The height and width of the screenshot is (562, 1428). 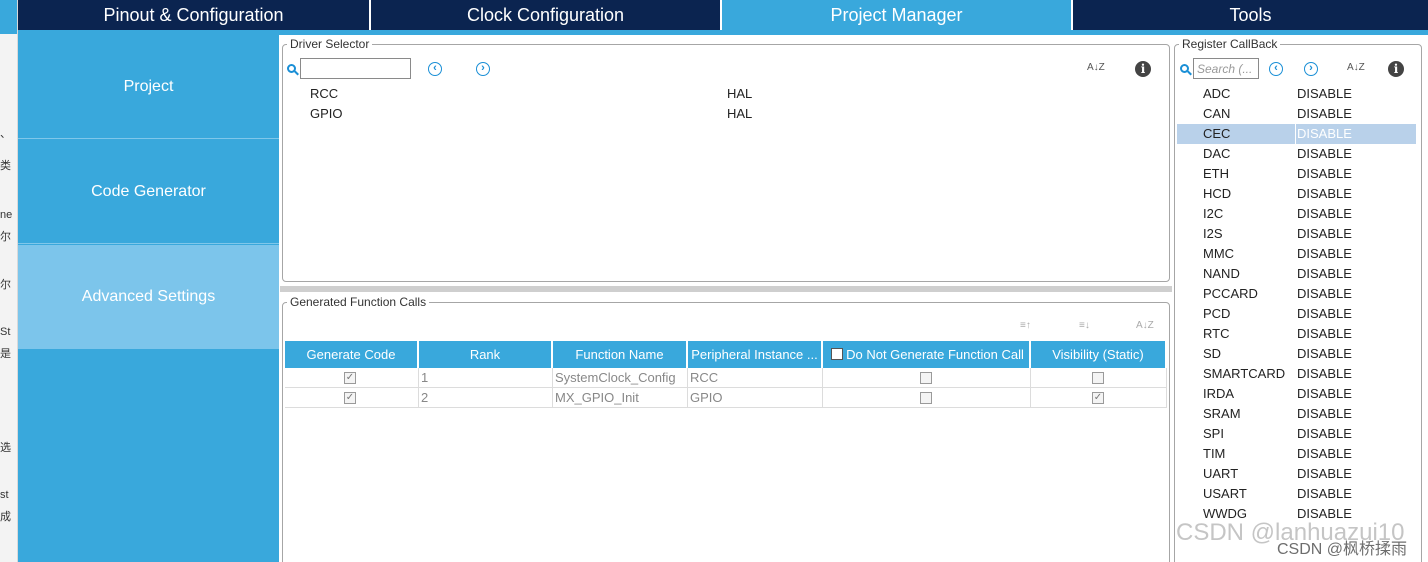 I want to click on tab-tools: Tools, so click(x=1250, y=15).